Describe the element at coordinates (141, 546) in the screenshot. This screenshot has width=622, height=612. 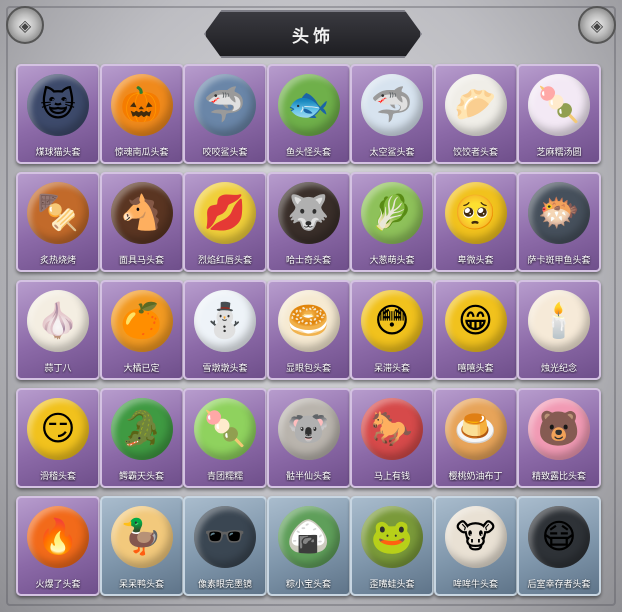
I see `item-card: 🦆 呆呆鸭头套` at that location.